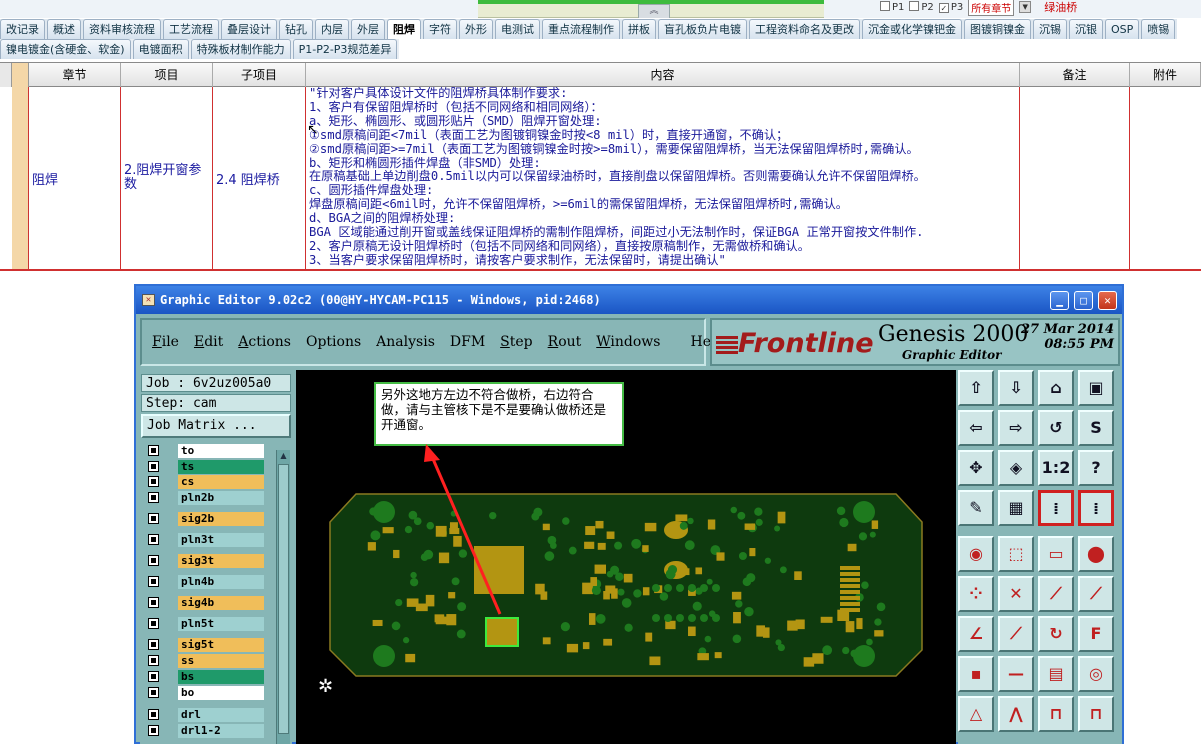 The image size is (1201, 744). What do you see at coordinates (892, 7) in the screenshot?
I see `filter-p1: P1` at bounding box center [892, 7].